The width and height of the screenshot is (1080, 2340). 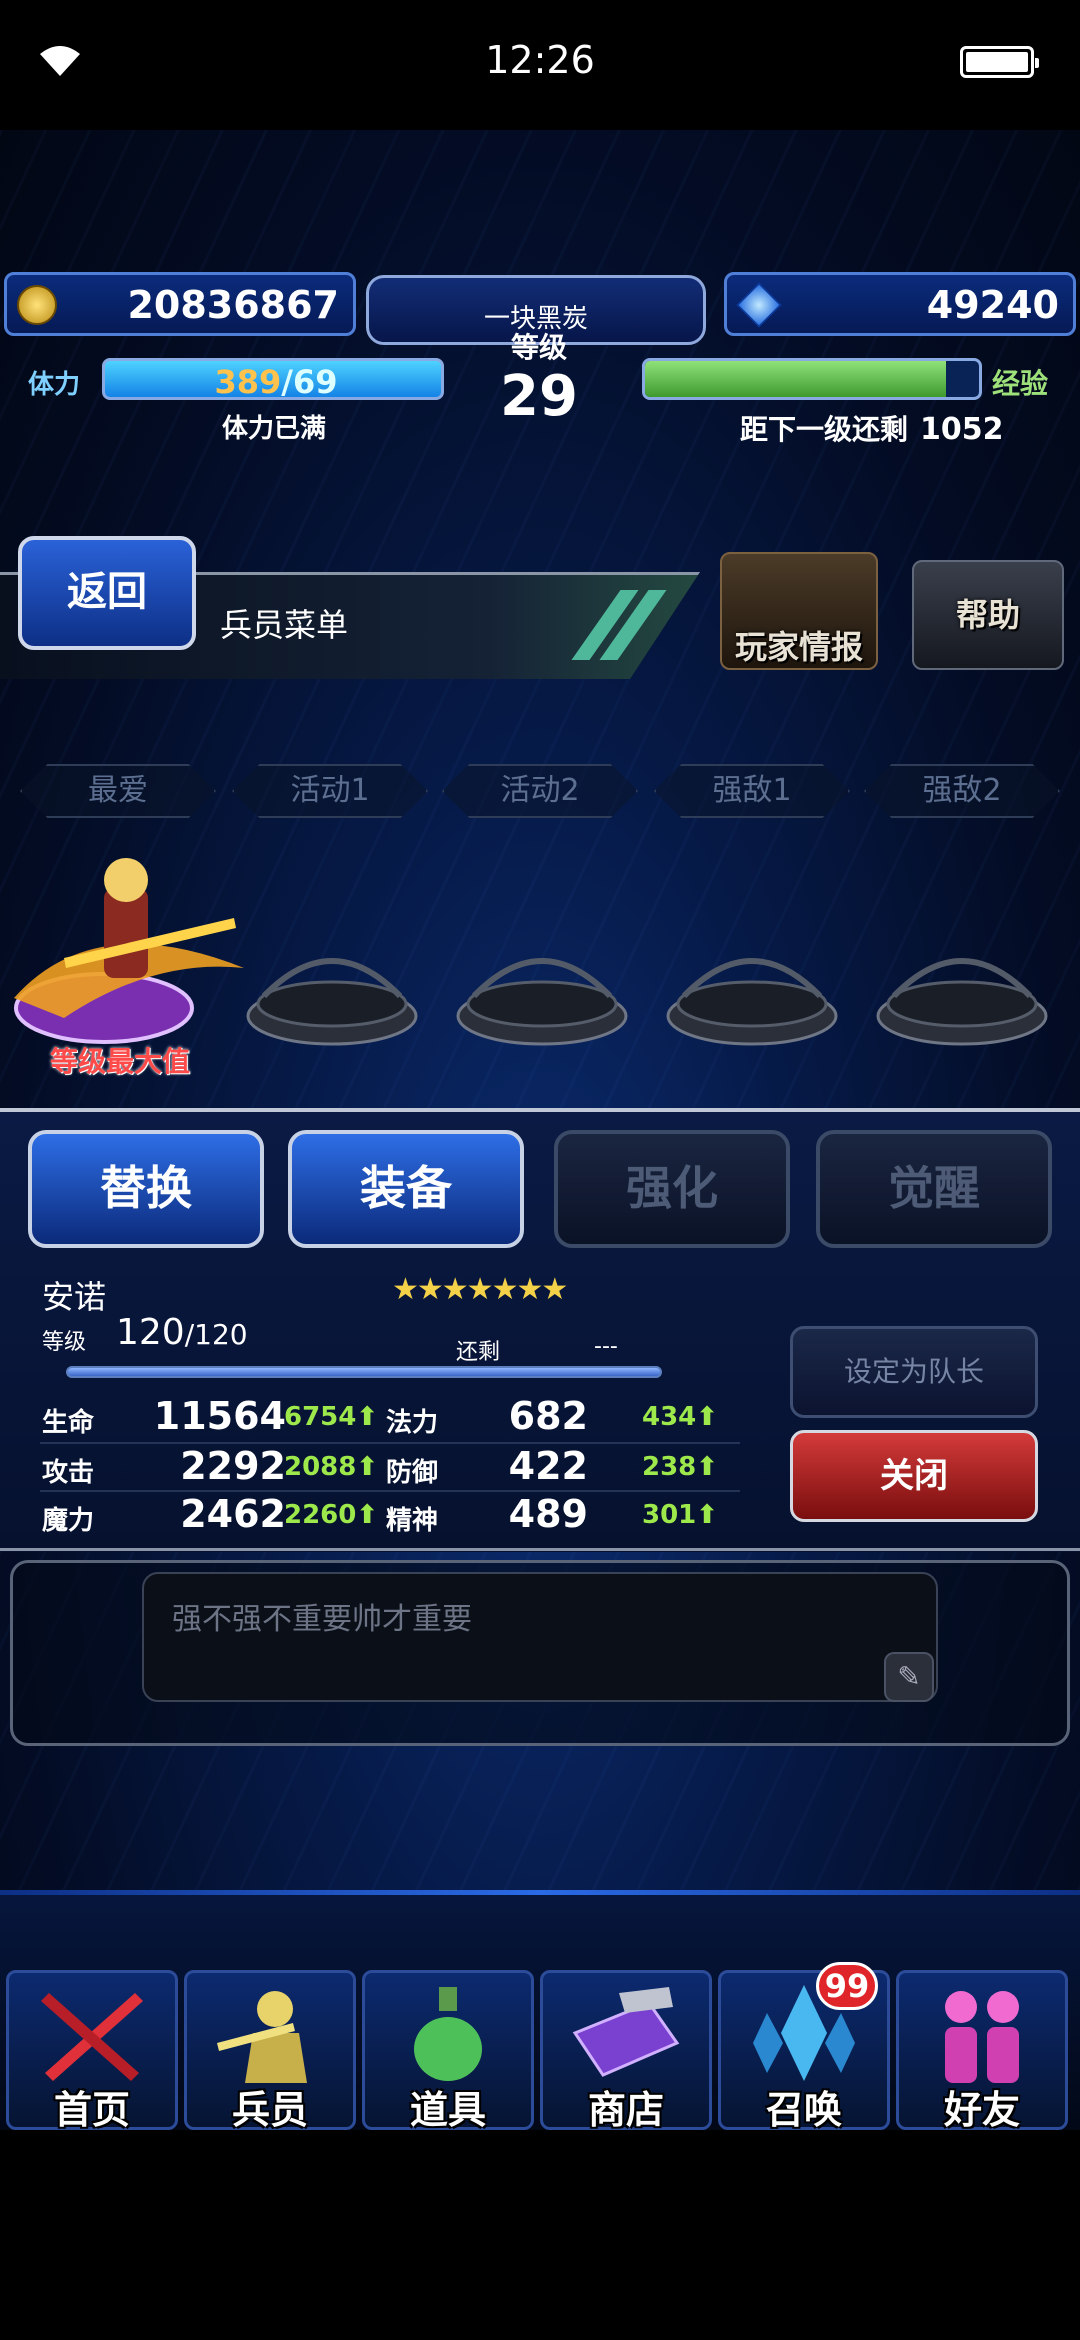 I want to click on stat-label: 攻击, so click(x=68, y=1473).